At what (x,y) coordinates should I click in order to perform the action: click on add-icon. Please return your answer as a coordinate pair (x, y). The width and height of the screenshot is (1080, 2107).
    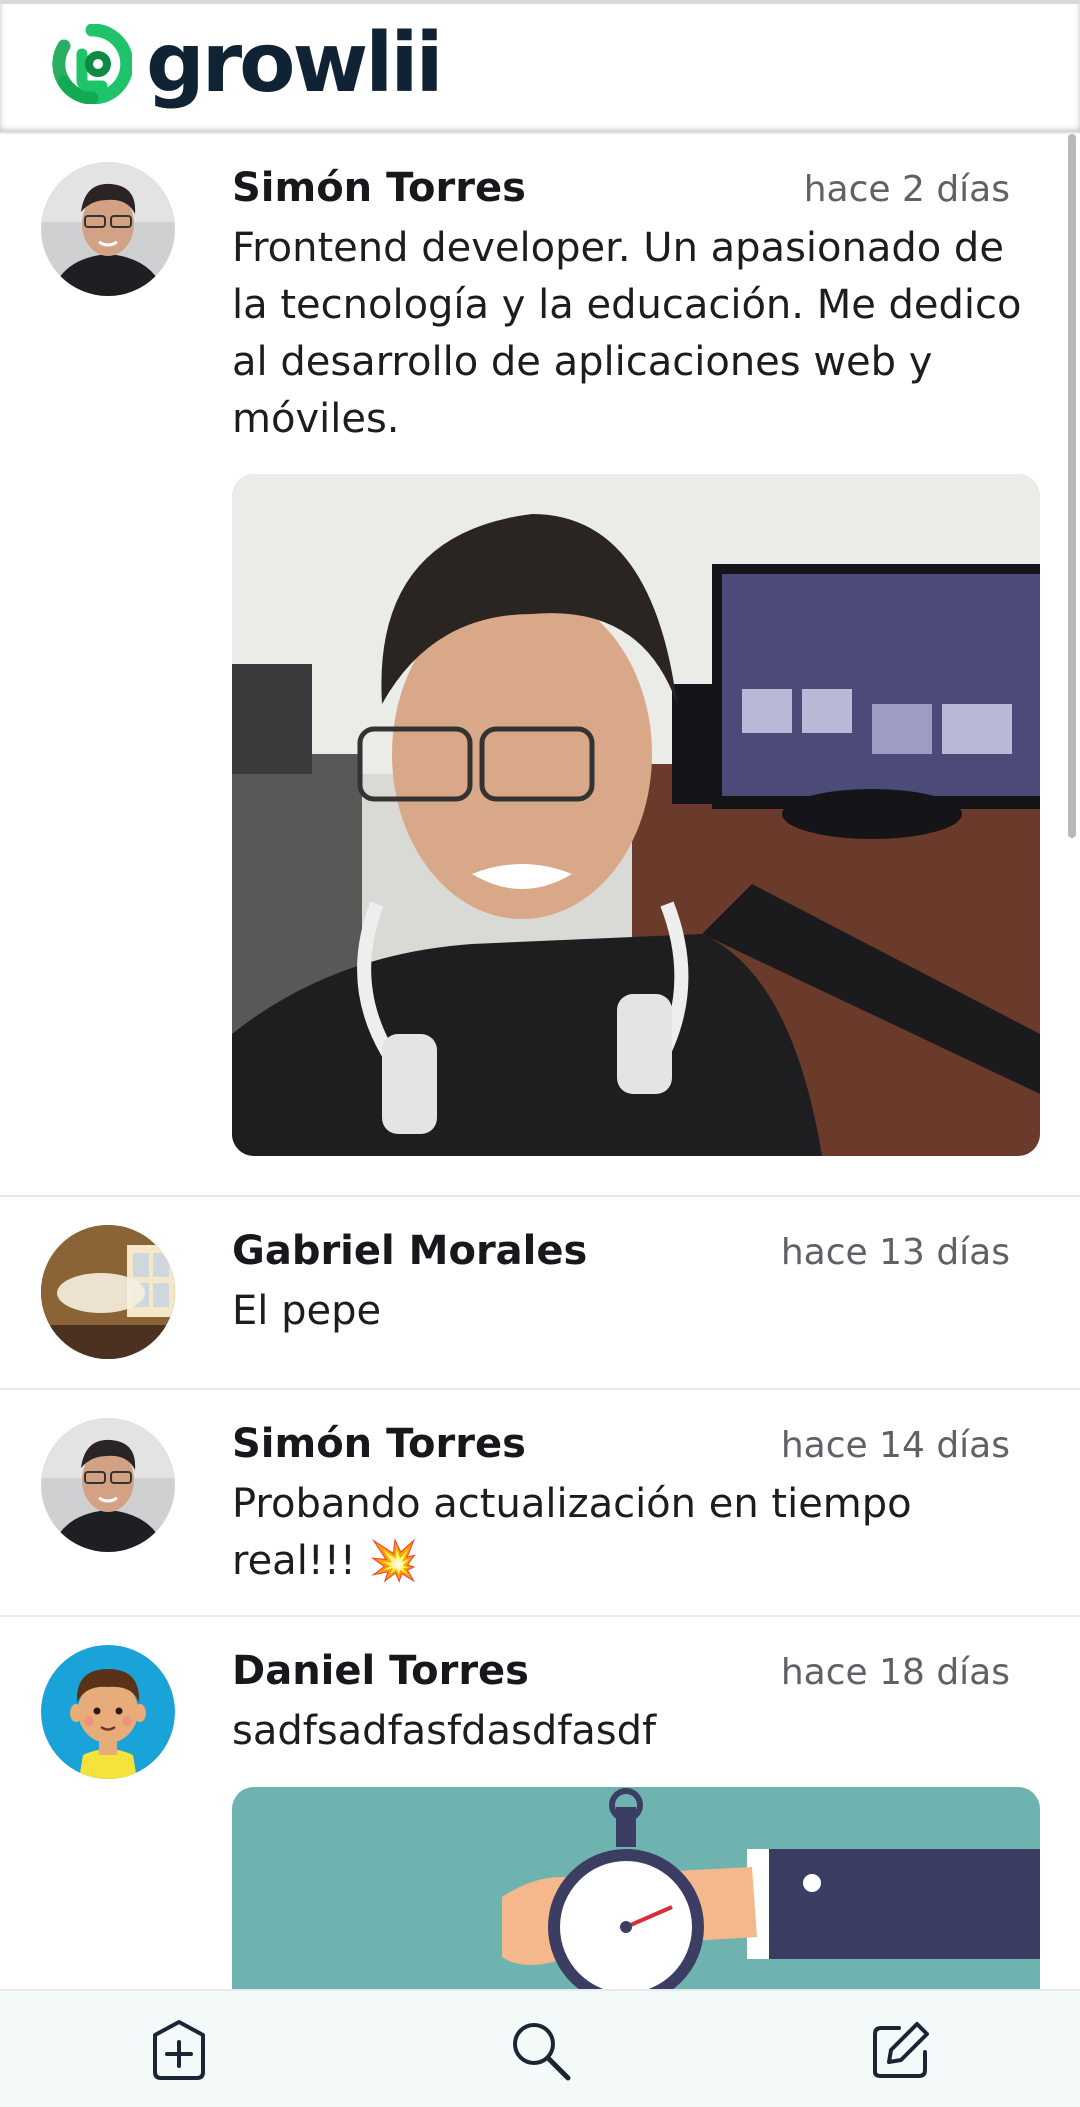
    Looking at the image, I should click on (179, 2050).